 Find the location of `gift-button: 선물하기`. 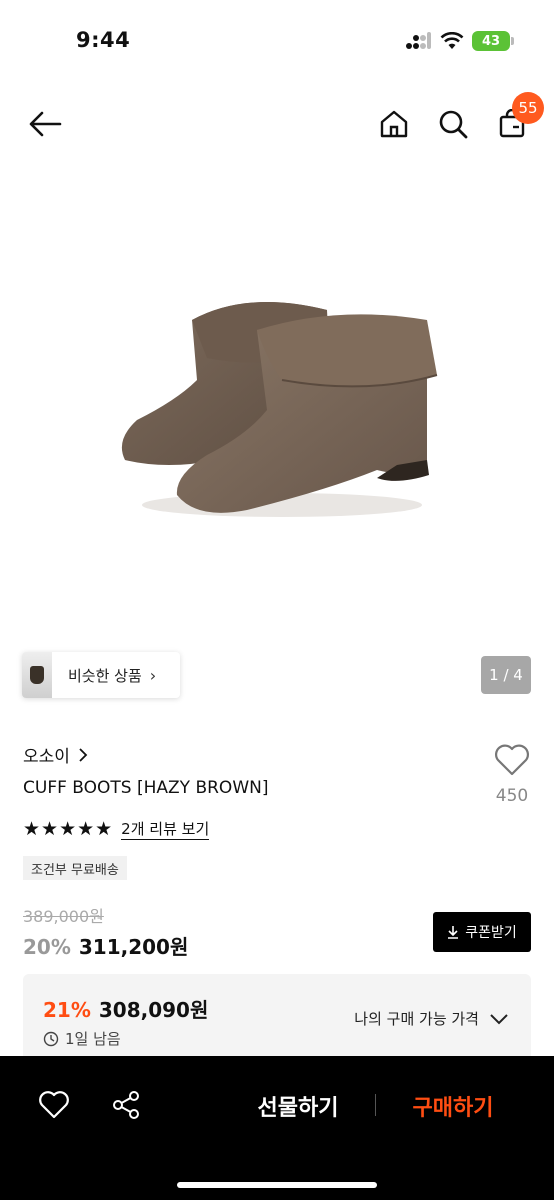

gift-button: 선물하기 is located at coordinates (298, 1106).